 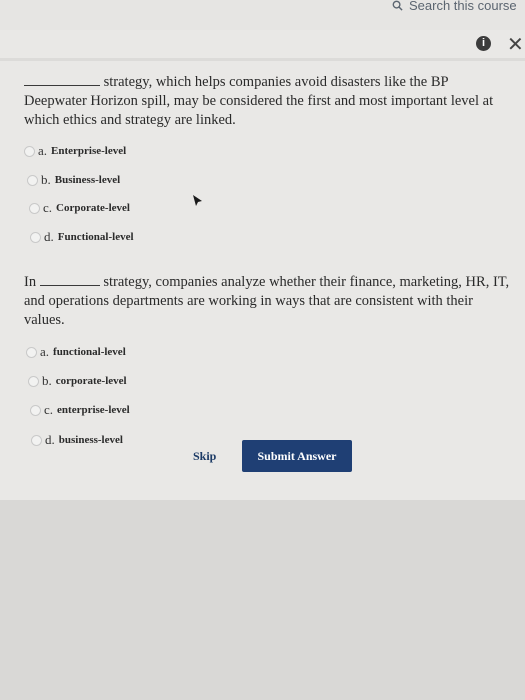 I want to click on question-2-option-d: d. business-level, so click(x=77, y=440).